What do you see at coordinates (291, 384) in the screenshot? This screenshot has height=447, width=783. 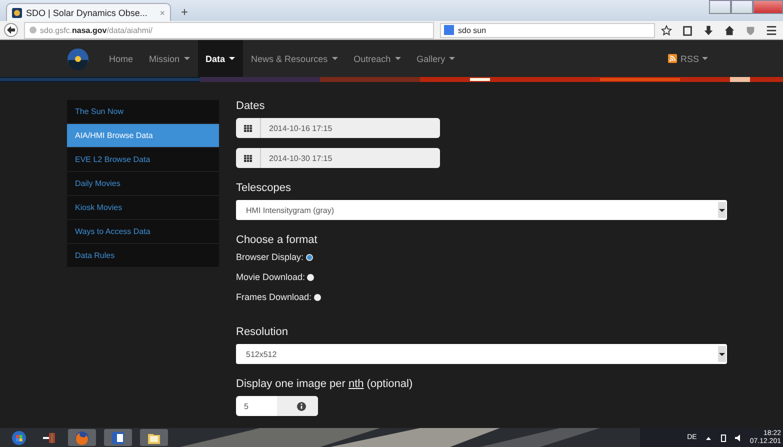 I see `field-label: Display one image per` at bounding box center [291, 384].